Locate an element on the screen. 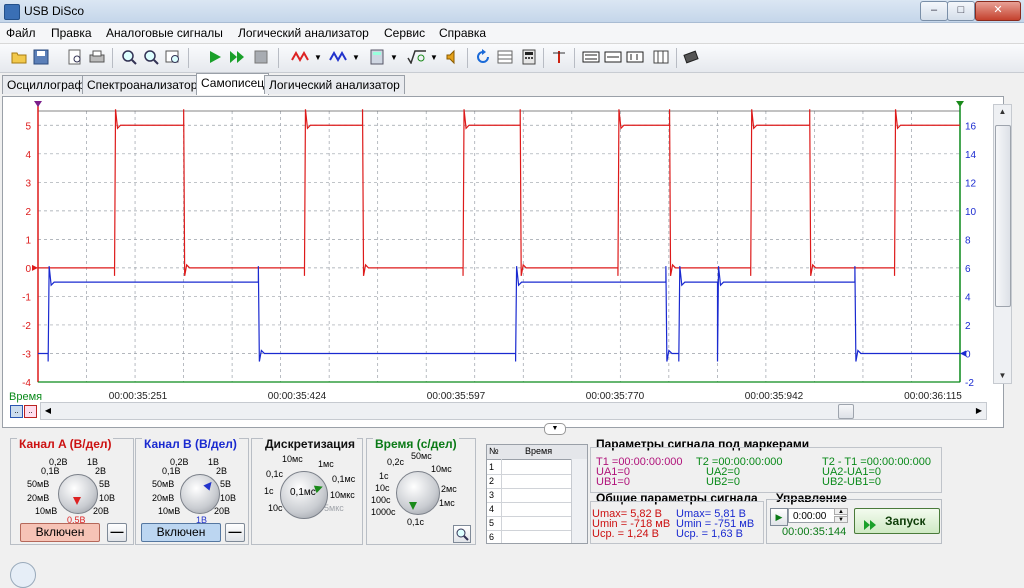  table-row: 1 is located at coordinates (491, 467).